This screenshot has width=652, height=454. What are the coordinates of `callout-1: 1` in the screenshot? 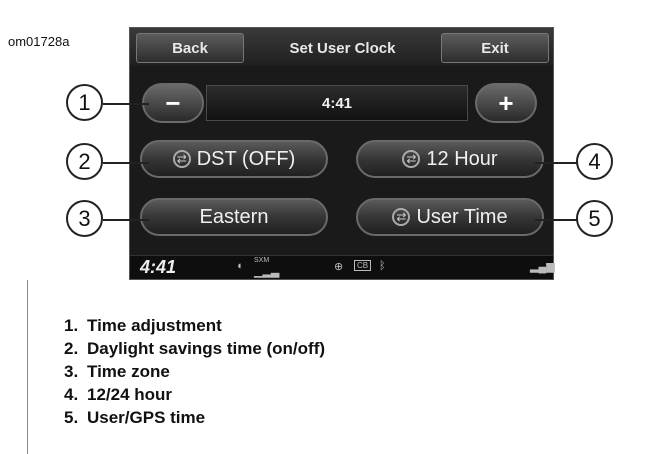 It's located at (84, 102).